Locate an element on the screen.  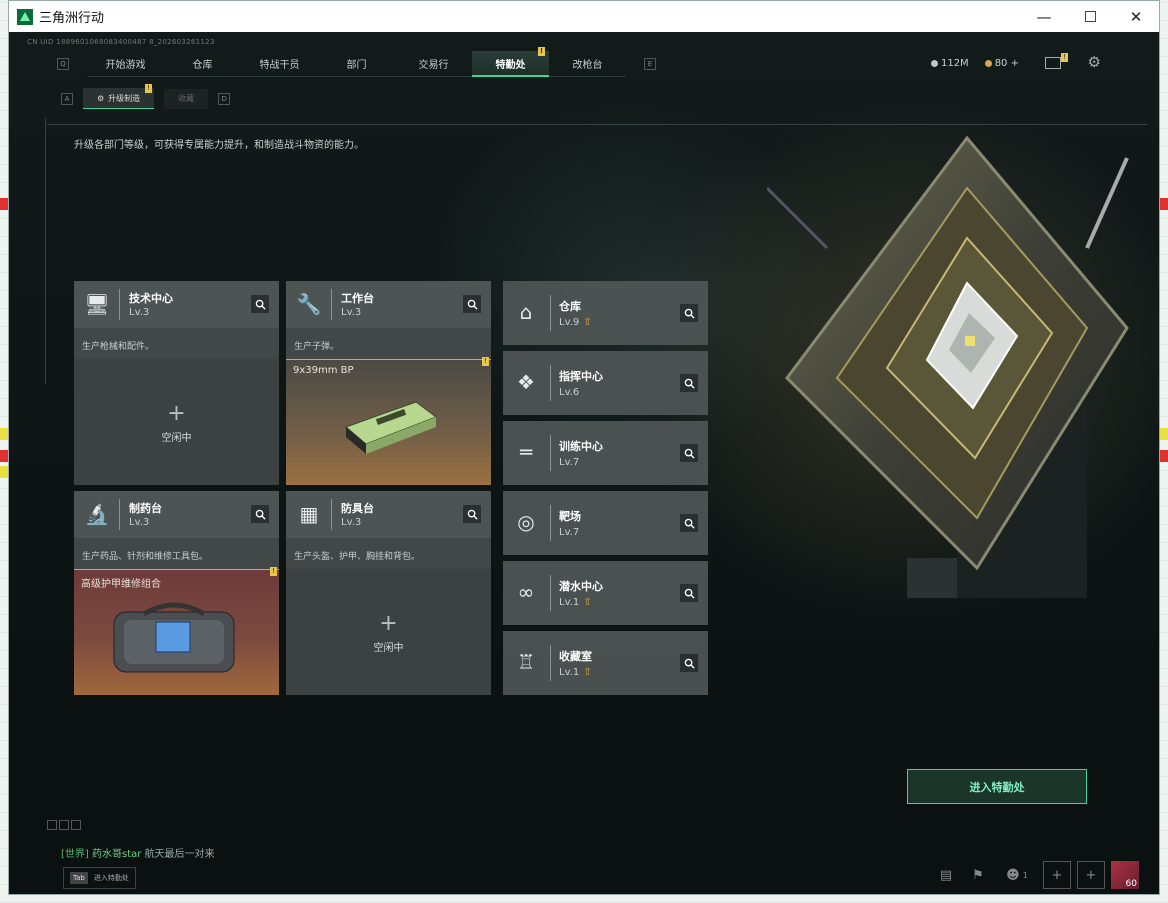
card-description: 生产枪械和配件。 is located at coordinates (118, 347).